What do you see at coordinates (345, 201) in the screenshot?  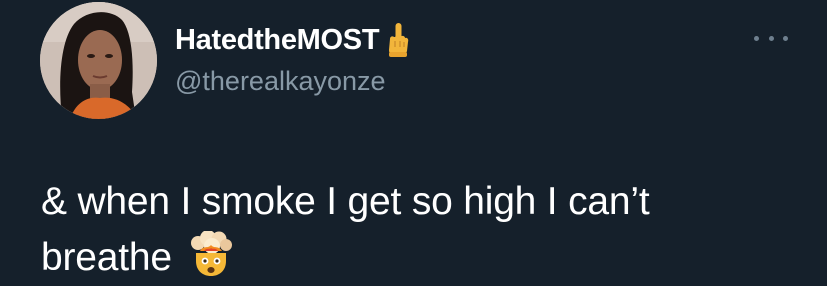 I see `tweet-text-line: & when I smoke I get so high I can’t` at bounding box center [345, 201].